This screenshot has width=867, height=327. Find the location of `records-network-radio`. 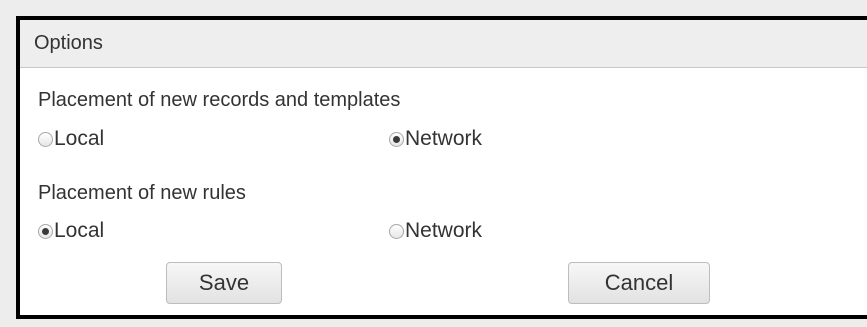

records-network-radio is located at coordinates (396, 139).